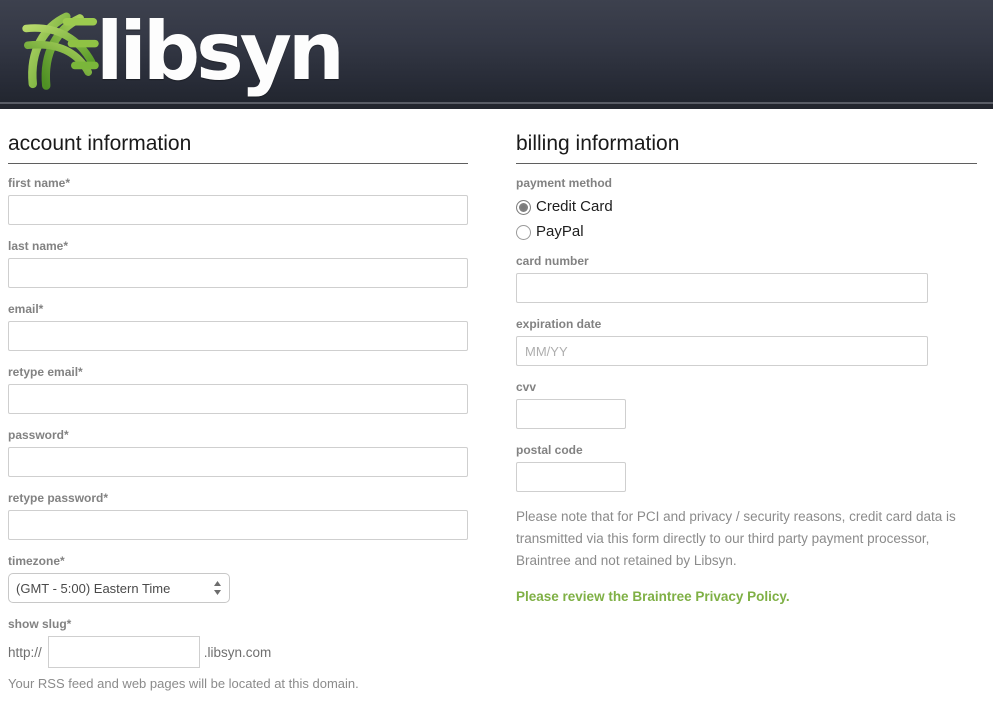 The width and height of the screenshot is (993, 717). What do you see at coordinates (496, 52) in the screenshot?
I see `site-header: libsyn` at bounding box center [496, 52].